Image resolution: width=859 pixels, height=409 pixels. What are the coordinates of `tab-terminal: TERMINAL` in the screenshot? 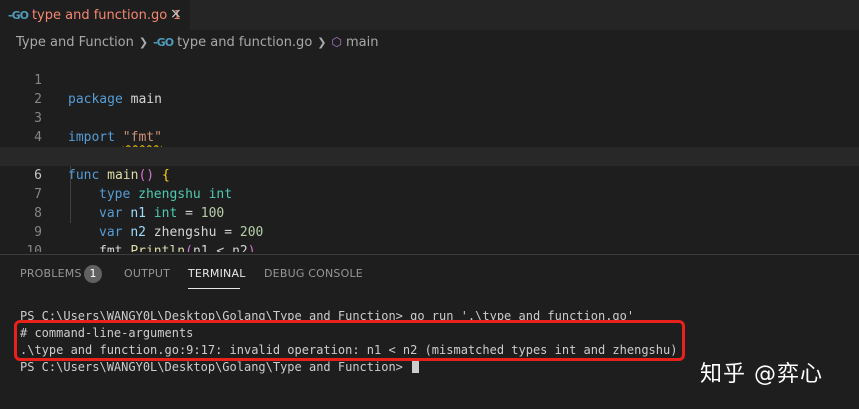 It's located at (217, 273).